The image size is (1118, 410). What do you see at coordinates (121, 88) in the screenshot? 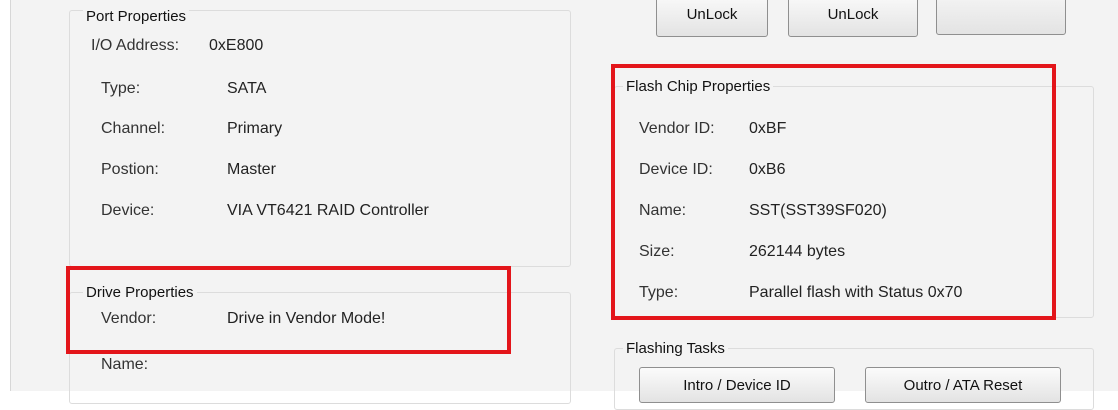
I see `type-label: Type:` at bounding box center [121, 88].